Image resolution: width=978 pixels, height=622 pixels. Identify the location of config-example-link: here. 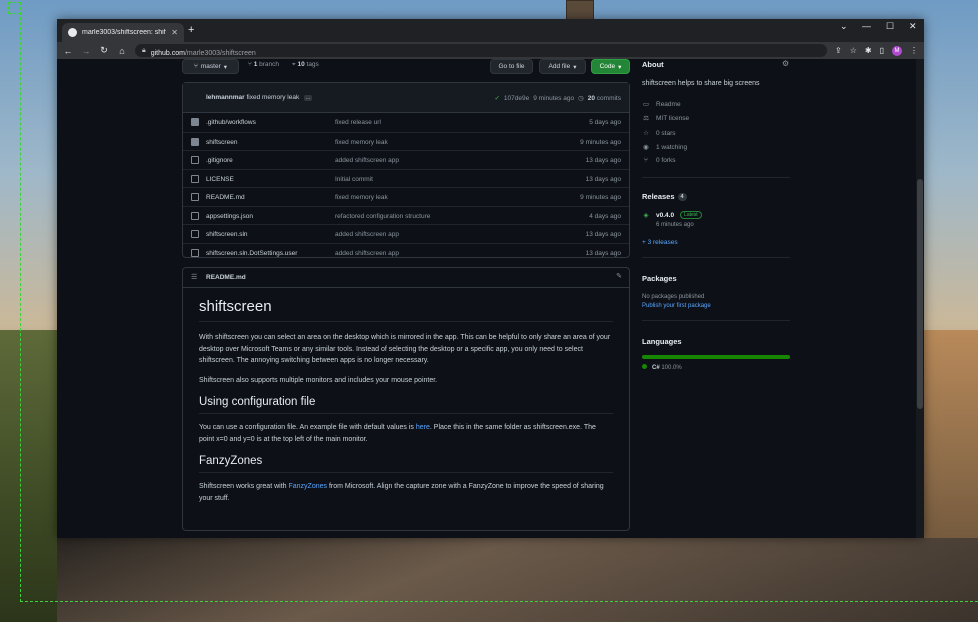
(423, 427).